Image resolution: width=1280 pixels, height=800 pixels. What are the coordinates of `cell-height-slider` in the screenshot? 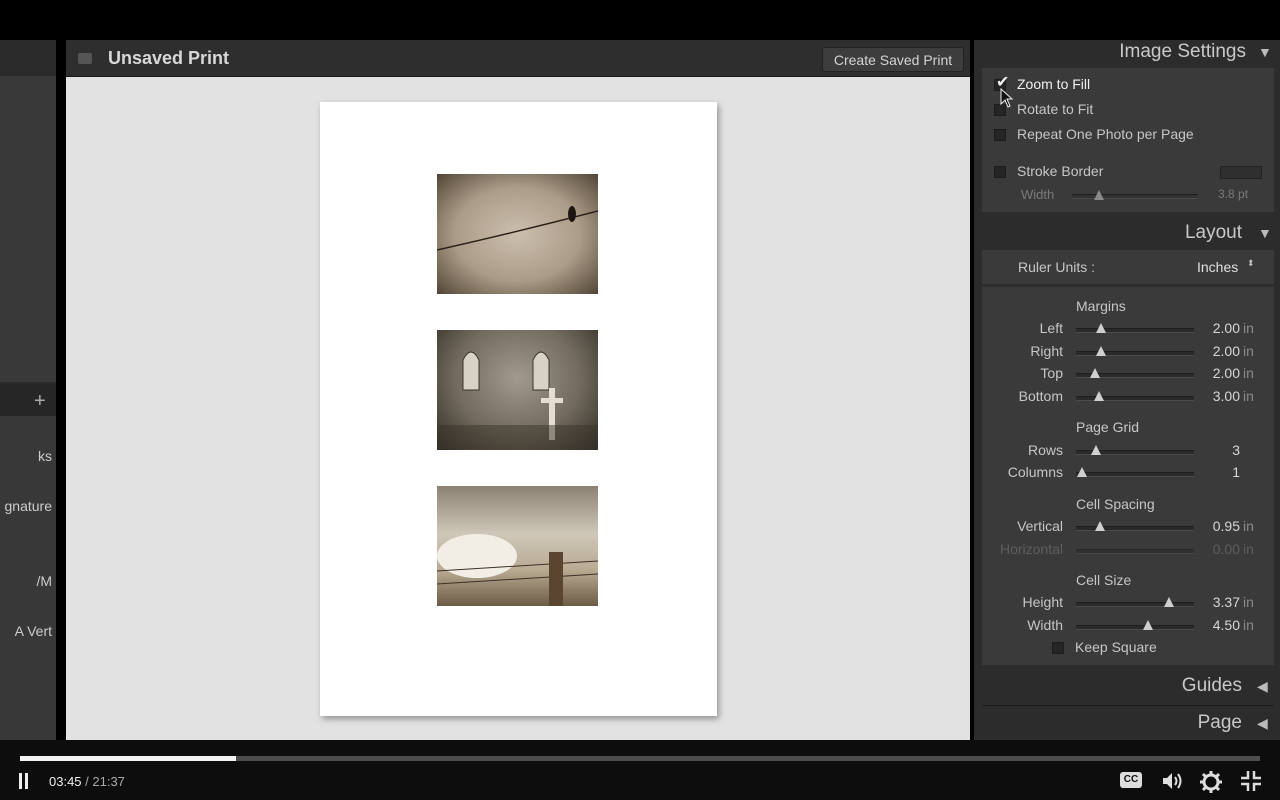 It's located at (1135, 604).